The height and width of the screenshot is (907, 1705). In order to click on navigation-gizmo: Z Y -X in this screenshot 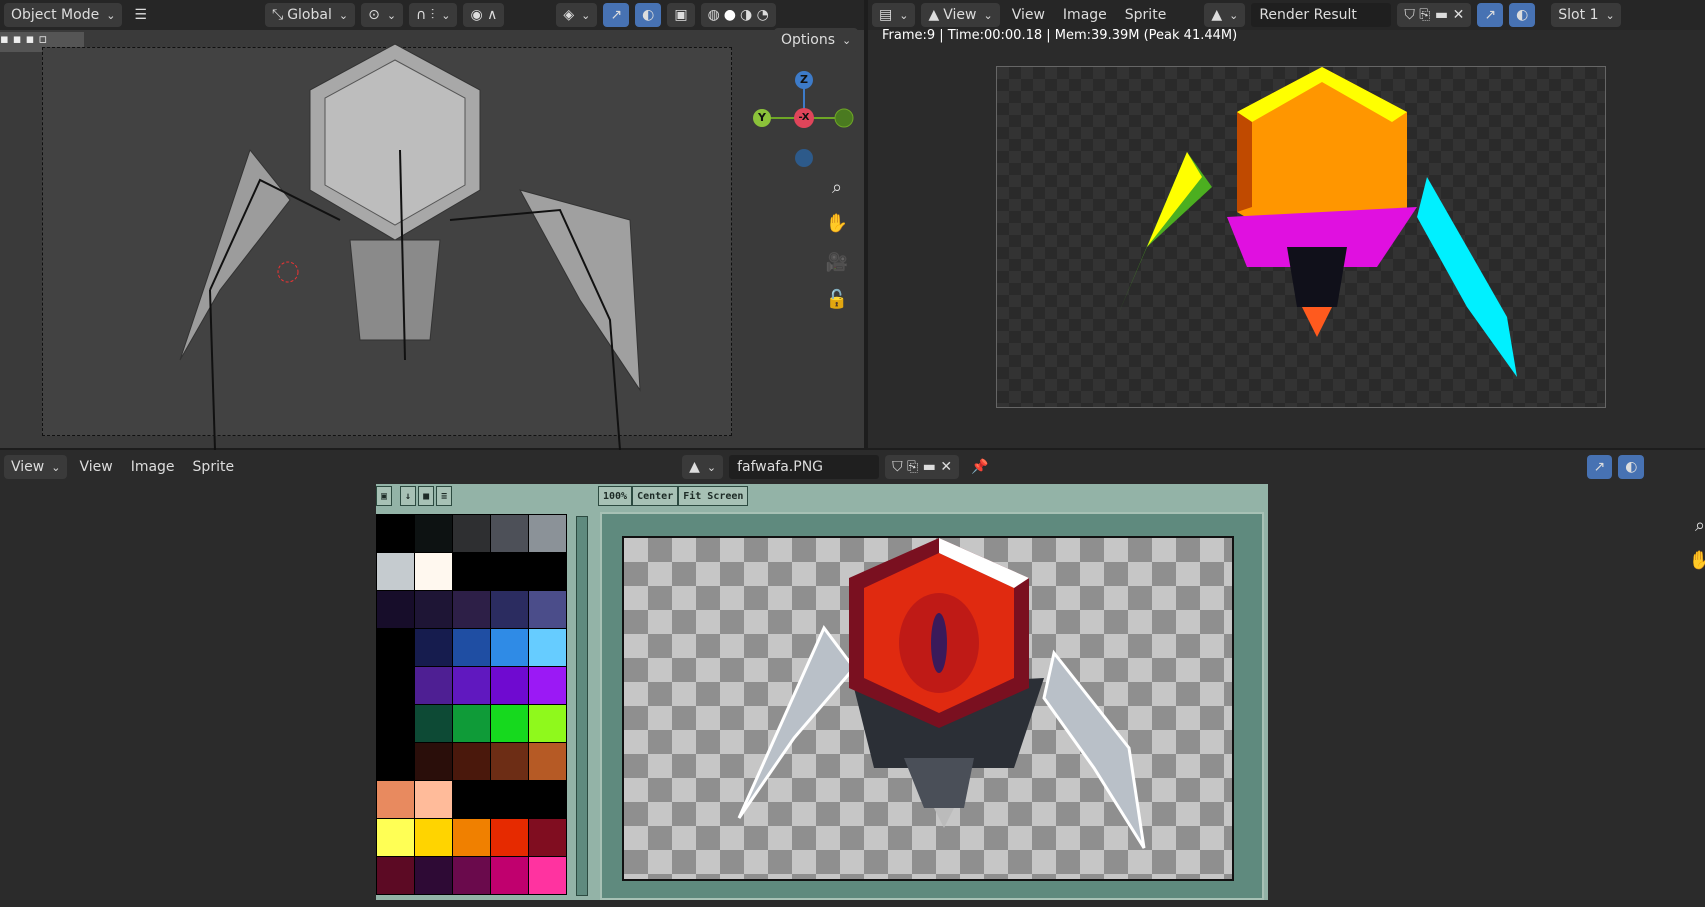, I will do `click(804, 120)`.